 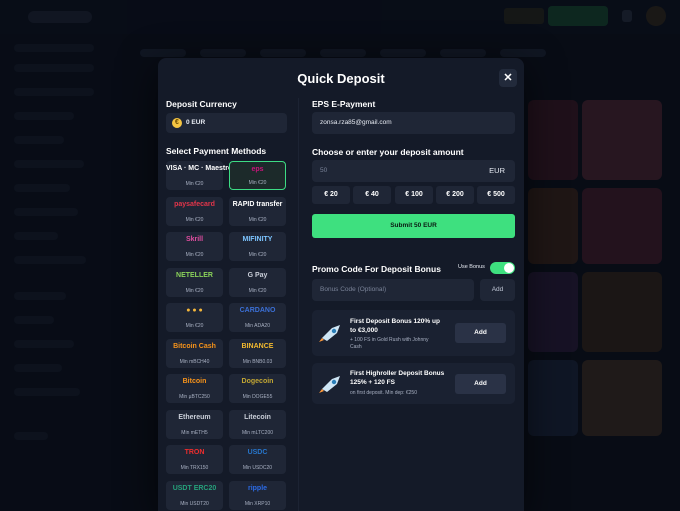 I want to click on payment-method-logo: Bitcoin Cash, so click(x=194, y=346).